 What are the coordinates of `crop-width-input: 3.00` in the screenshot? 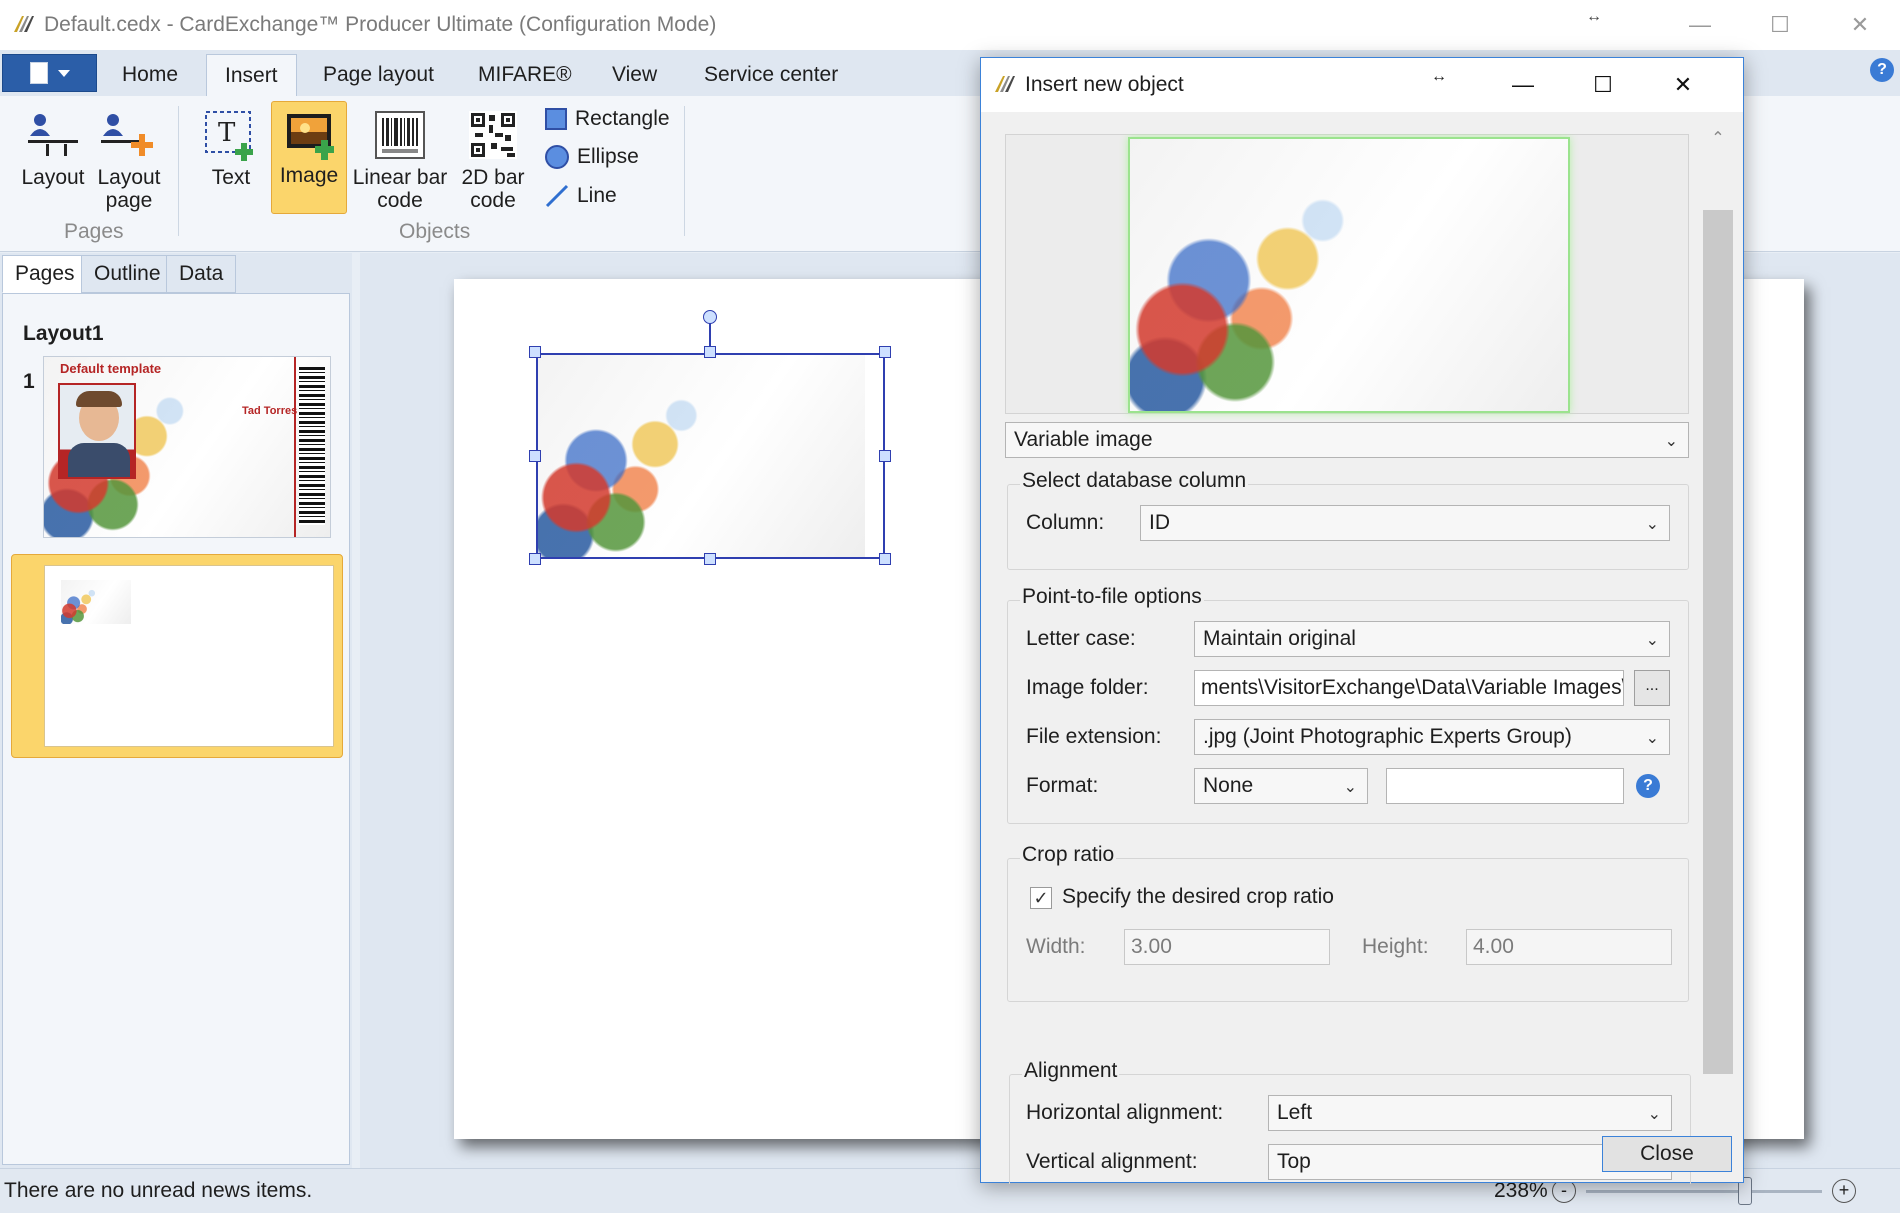 It's located at (1227, 947).